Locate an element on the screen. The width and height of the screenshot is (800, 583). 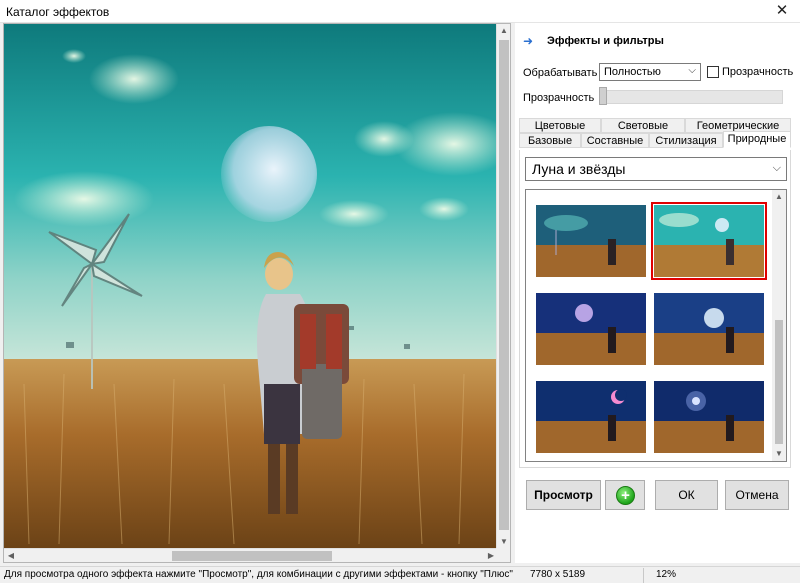
effect-thumbnail-selected is located at coordinates (709, 241).